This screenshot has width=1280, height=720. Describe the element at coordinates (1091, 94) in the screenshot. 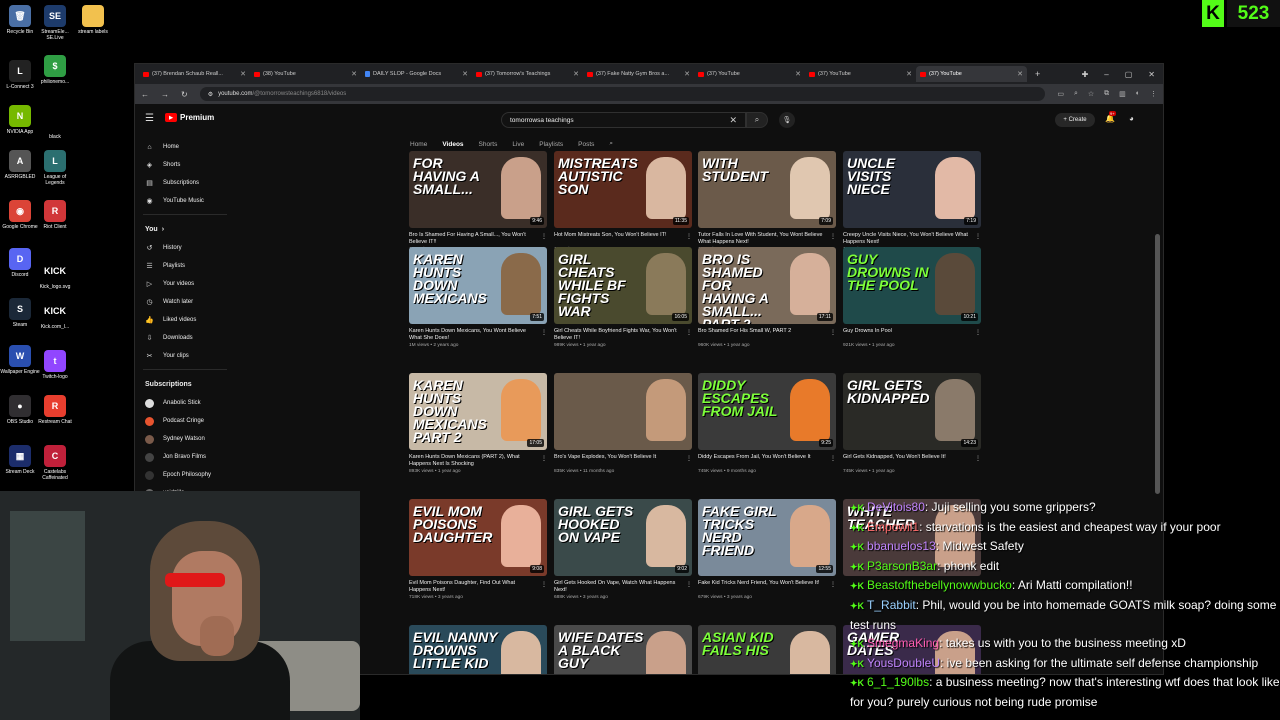

I see `bookmark-star-icon: ☆` at that location.